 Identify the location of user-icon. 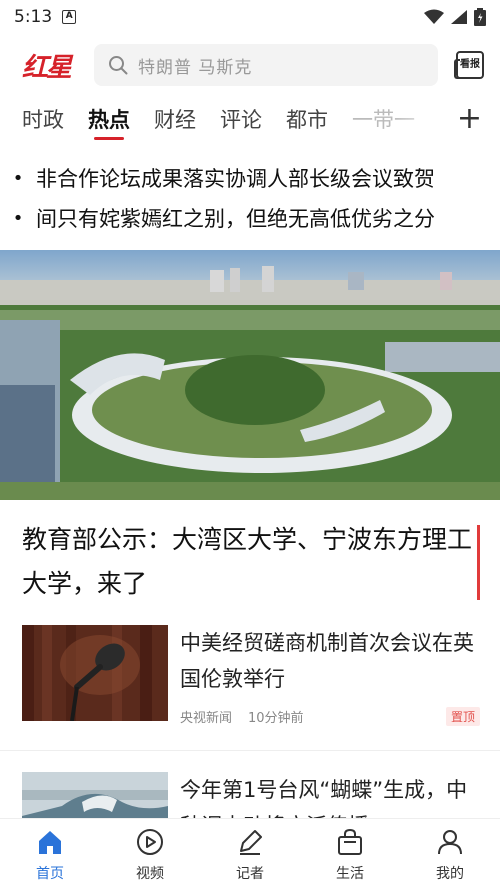
(450, 842).